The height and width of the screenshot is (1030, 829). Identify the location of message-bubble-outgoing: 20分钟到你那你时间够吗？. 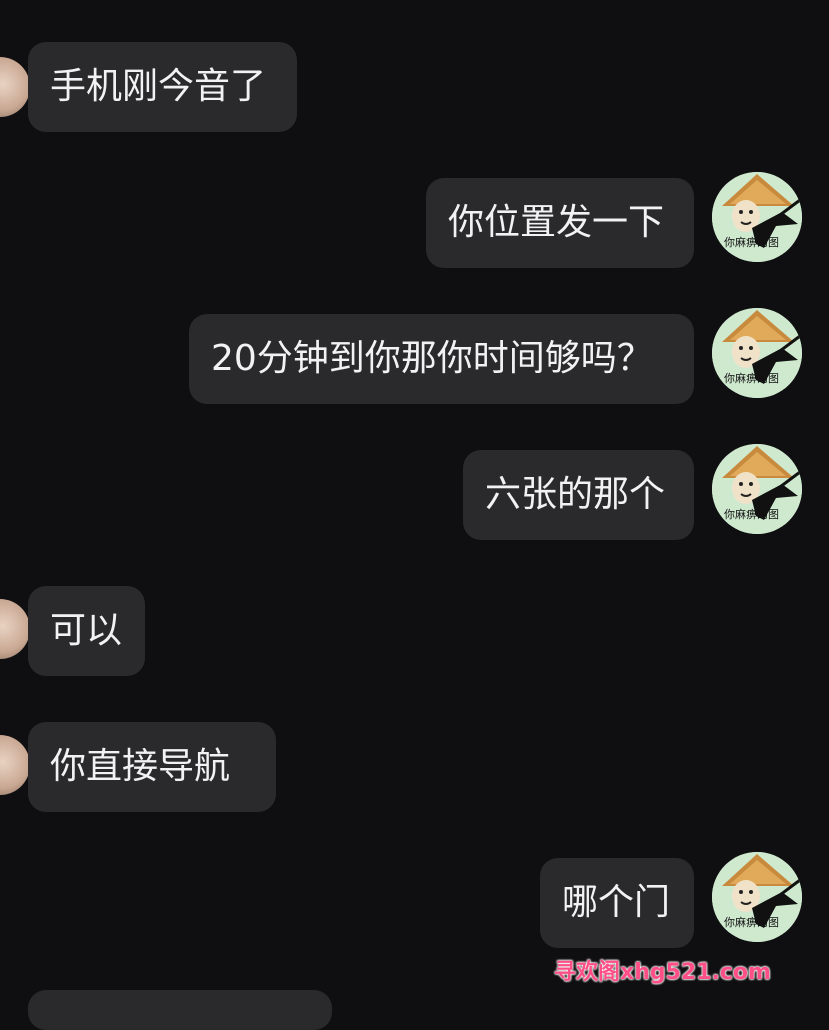
(441, 359).